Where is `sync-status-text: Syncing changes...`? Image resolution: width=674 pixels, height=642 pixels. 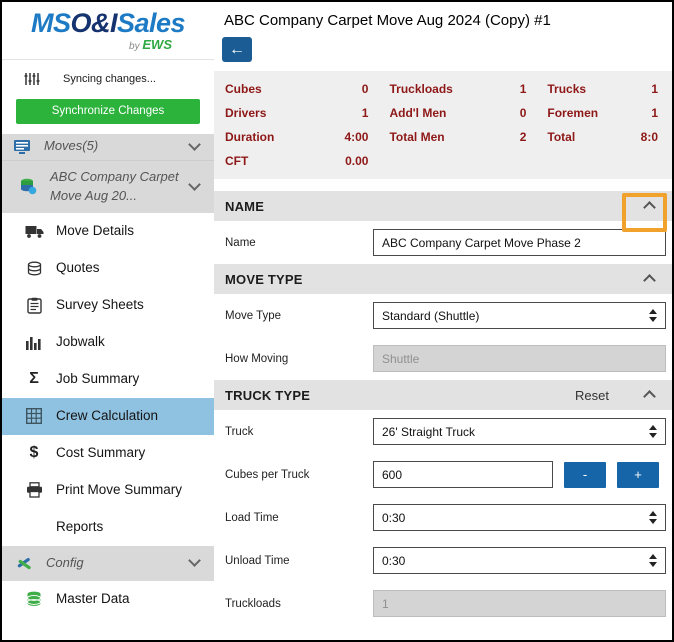
sync-status-text: Syncing changes... is located at coordinates (109, 78).